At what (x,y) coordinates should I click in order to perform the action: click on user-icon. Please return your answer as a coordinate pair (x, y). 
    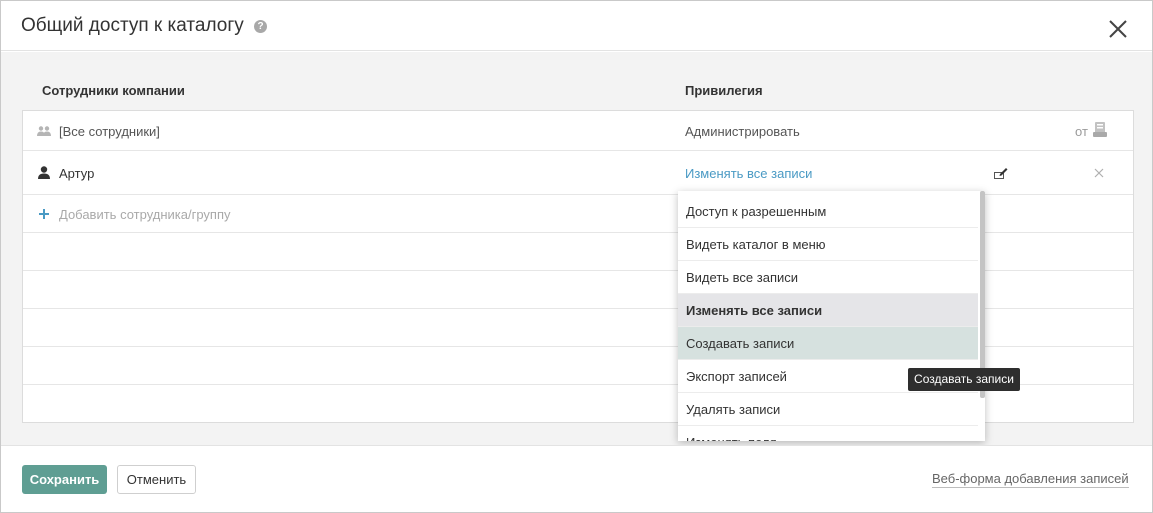
    Looking at the image, I should click on (44, 172).